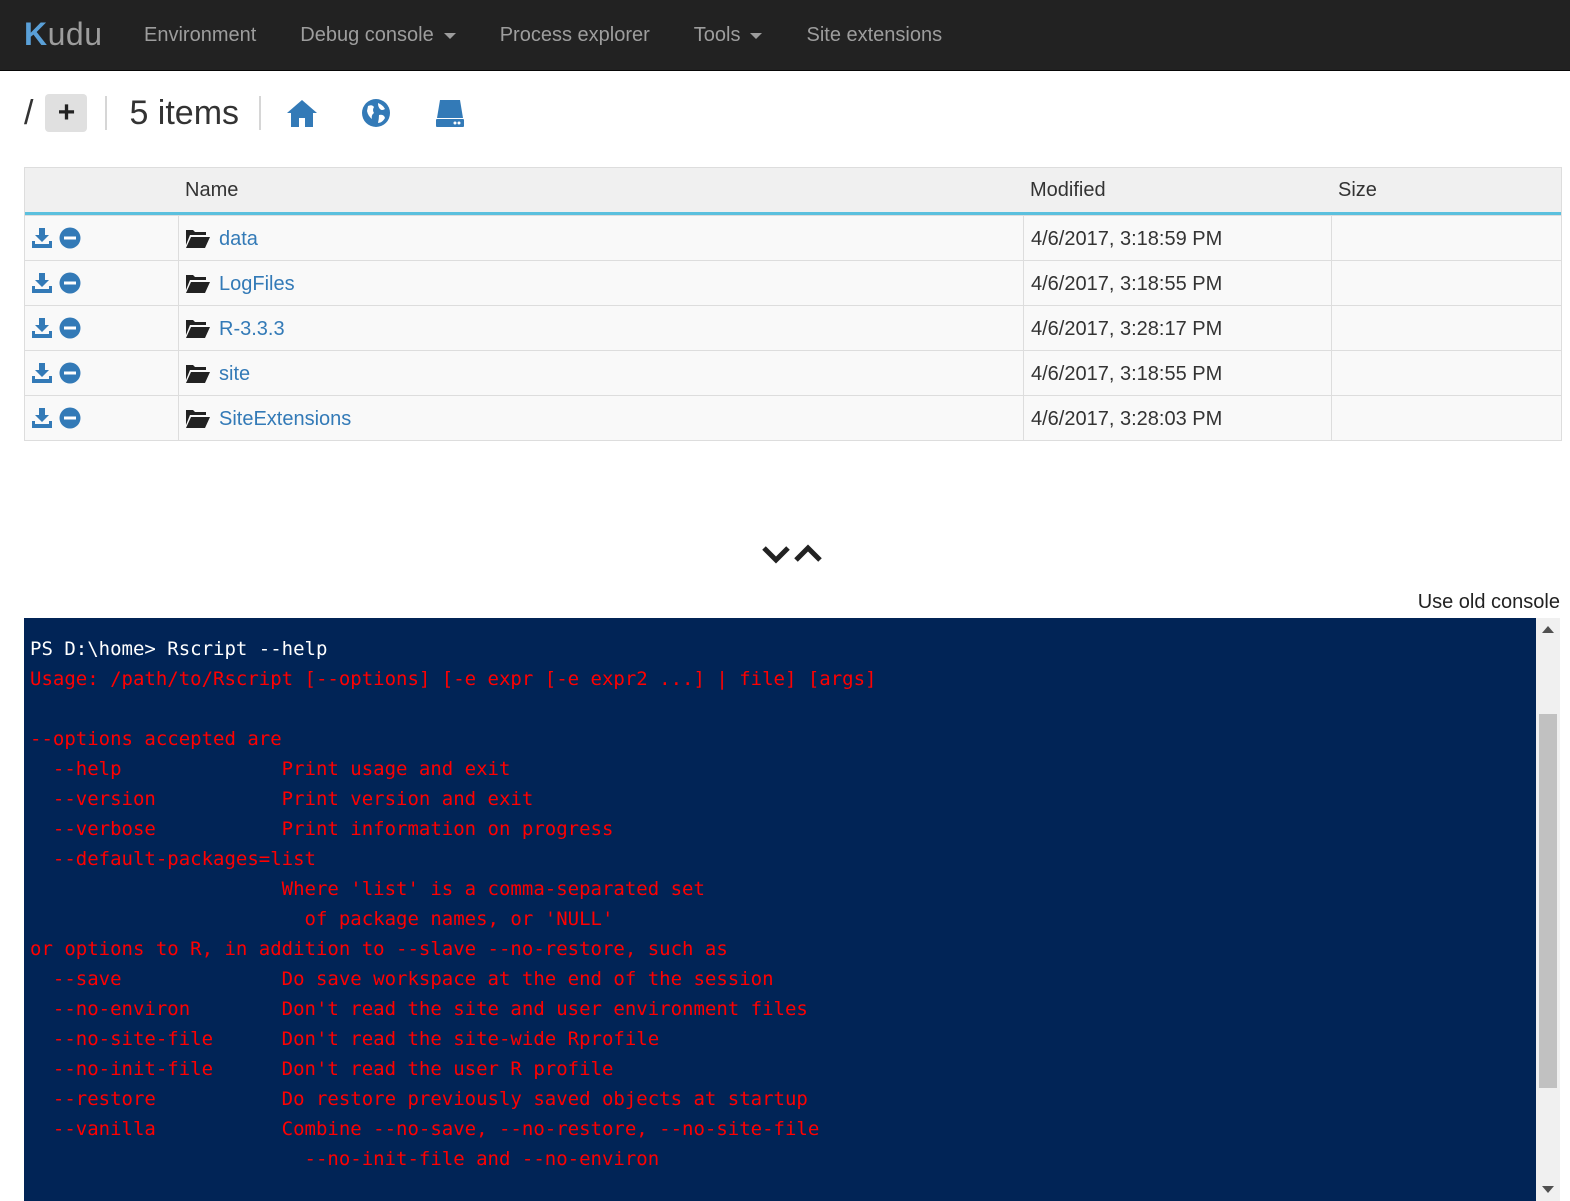  Describe the element at coordinates (184, 112) in the screenshot. I see `item-count: 5 items` at that location.